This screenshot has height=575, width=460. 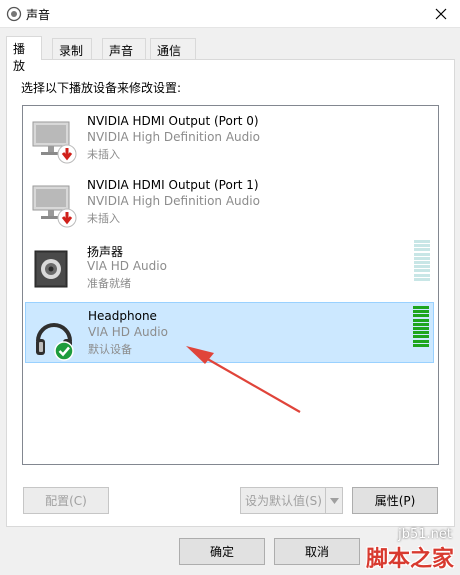 I want to click on device-status: 默认设备, so click(x=110, y=349).